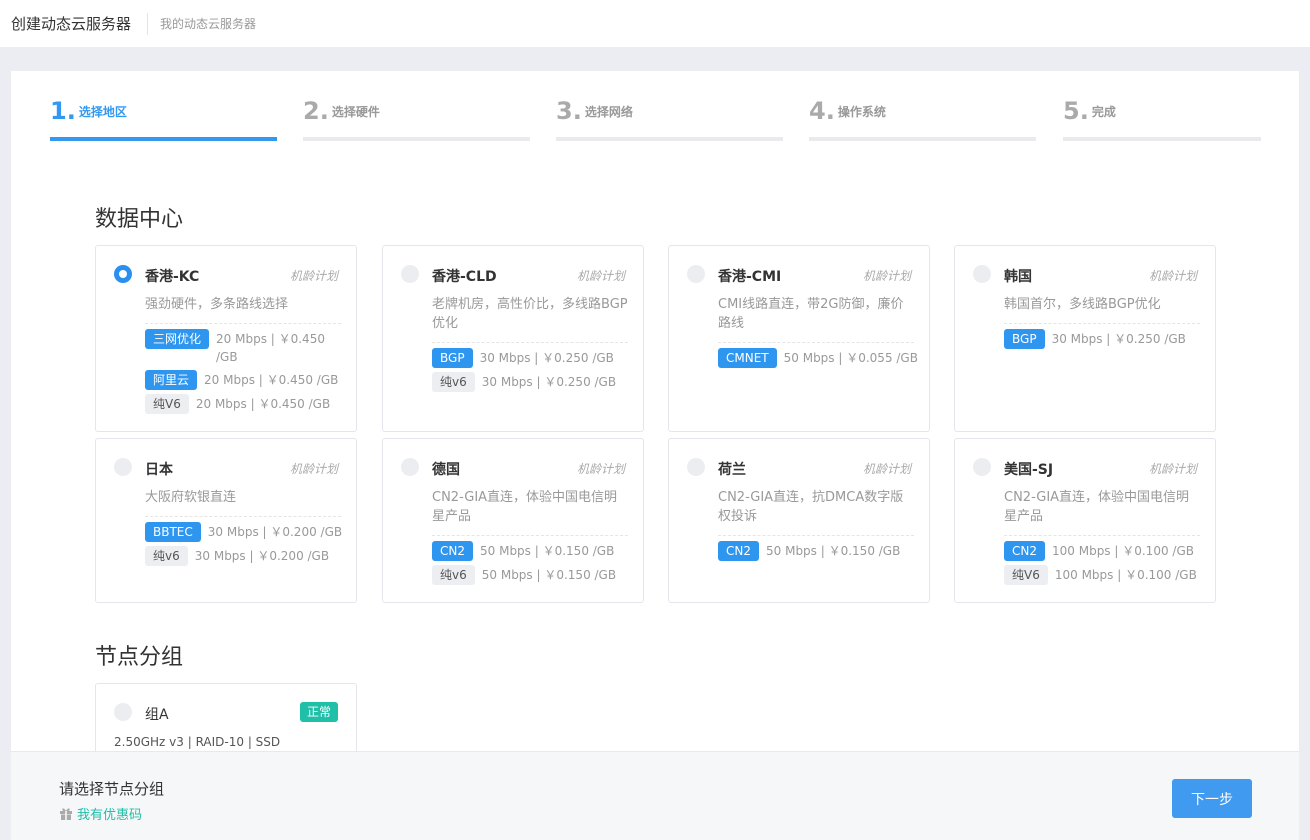 This screenshot has height=840, width=1310. I want to click on line-row: 纯v6 50 Mbps | ￥0.150 /GB, so click(532, 575).